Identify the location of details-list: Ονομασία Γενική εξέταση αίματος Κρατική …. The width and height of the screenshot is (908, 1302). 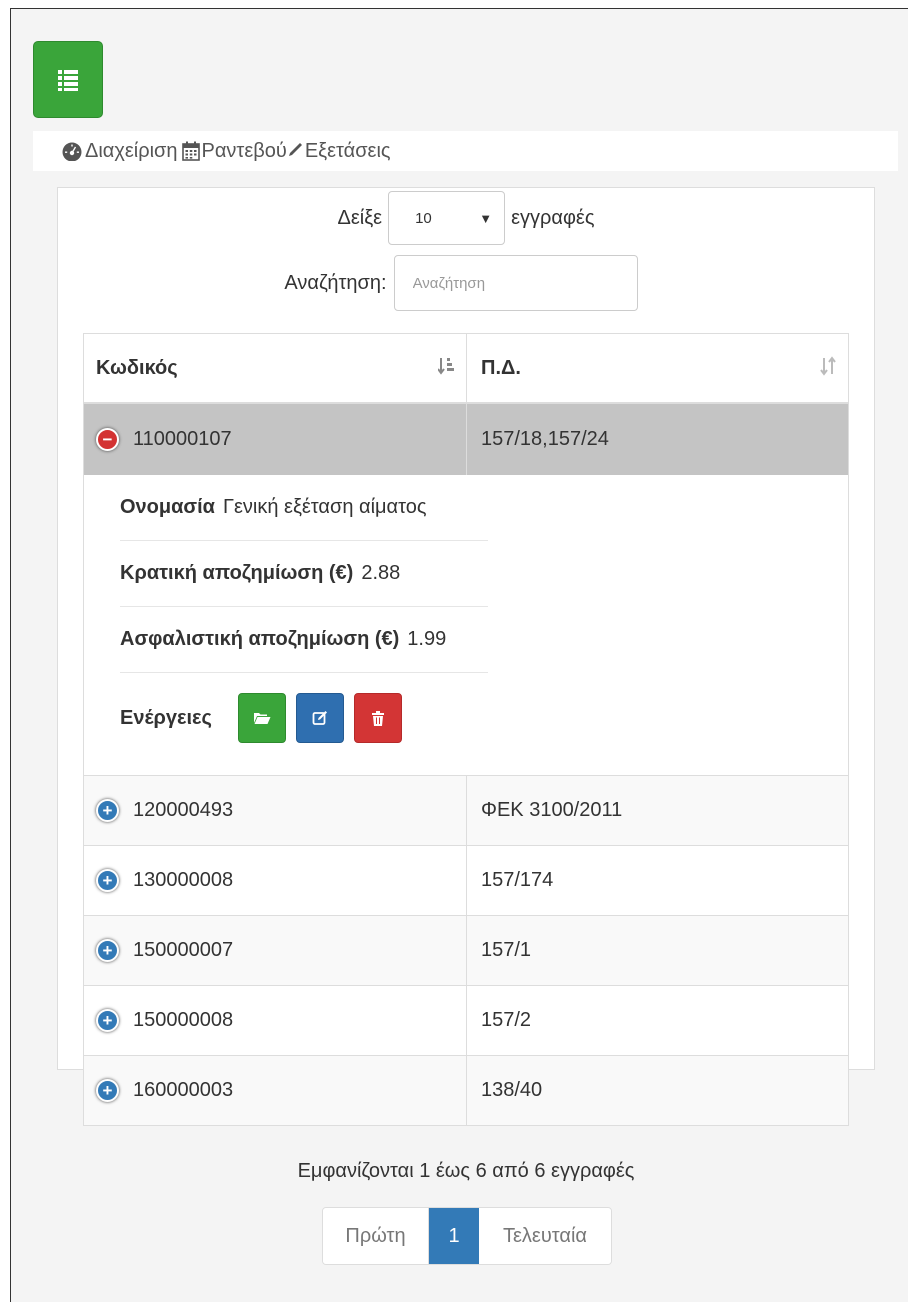
(304, 619).